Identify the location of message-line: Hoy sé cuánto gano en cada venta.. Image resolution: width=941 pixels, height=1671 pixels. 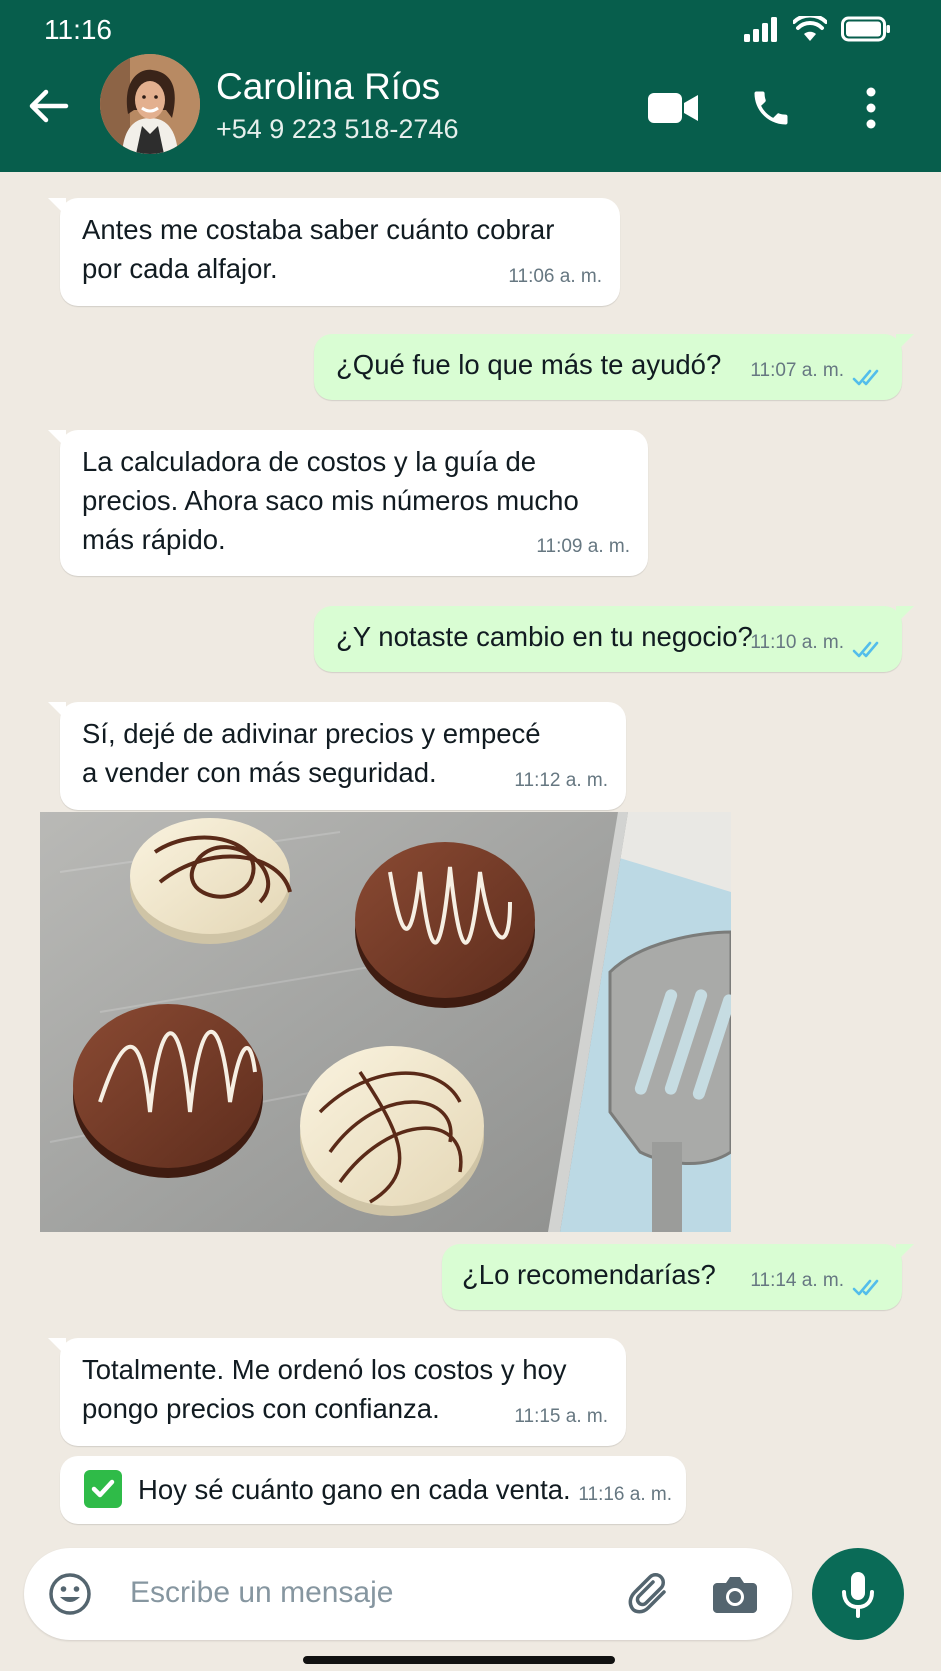
(354, 1489).